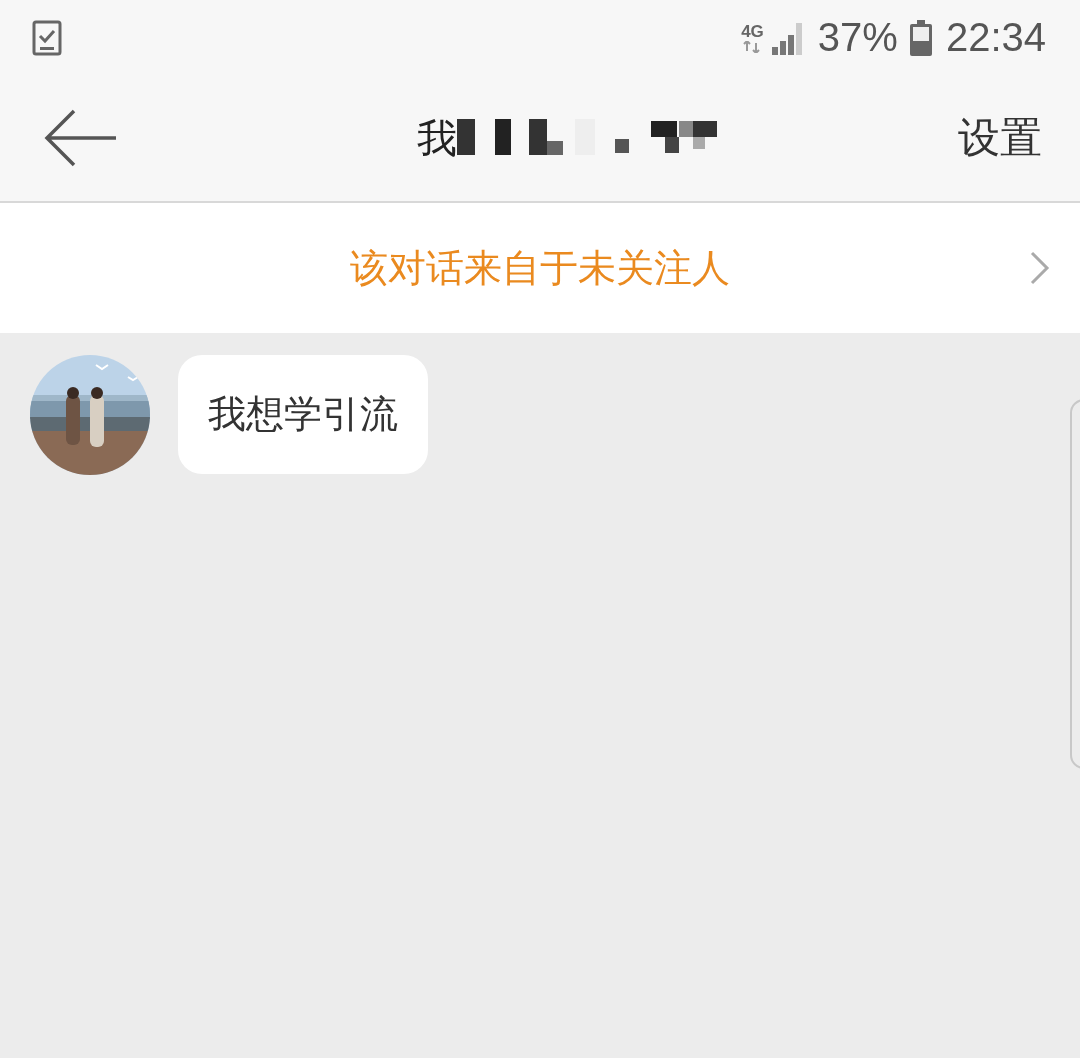 The height and width of the screenshot is (1058, 1080). What do you see at coordinates (303, 414) in the screenshot?
I see `message-bubble: 我想学引流` at bounding box center [303, 414].